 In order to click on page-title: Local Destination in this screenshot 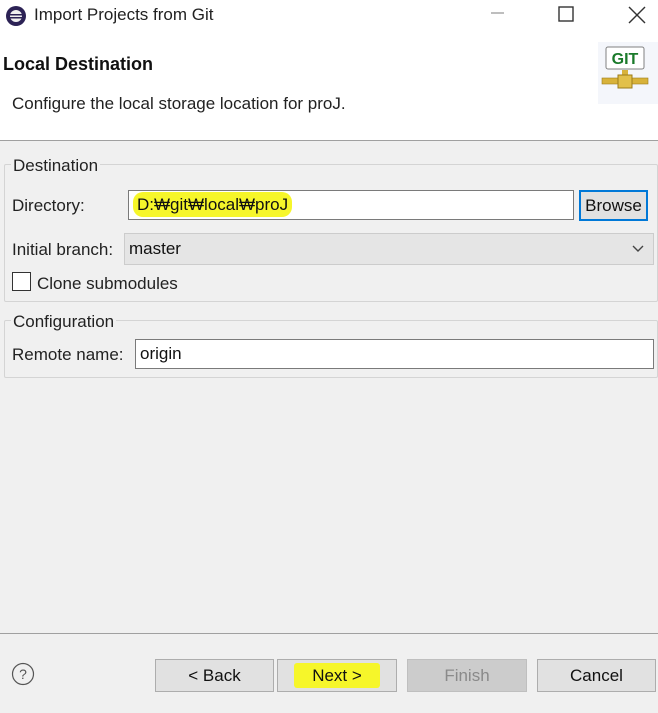, I will do `click(78, 64)`.